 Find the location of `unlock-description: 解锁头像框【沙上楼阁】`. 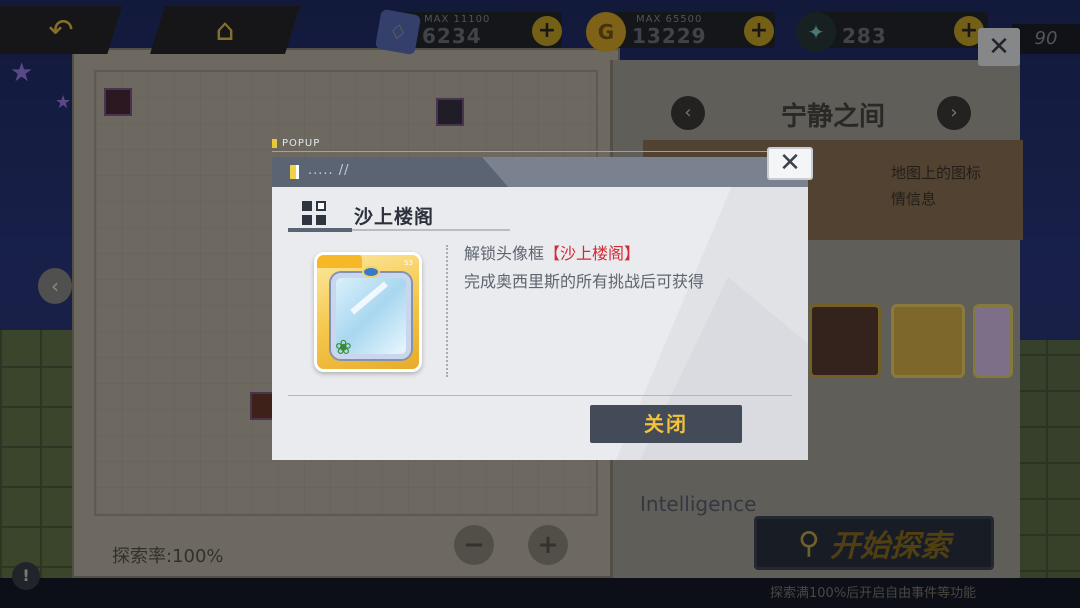

unlock-description: 解锁头像框【沙上楼阁】 is located at coordinates (552, 252).